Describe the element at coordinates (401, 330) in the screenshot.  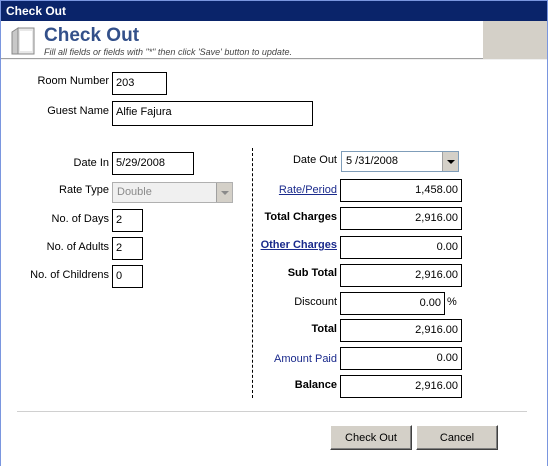
I see `total-field: 2,916.00` at that location.